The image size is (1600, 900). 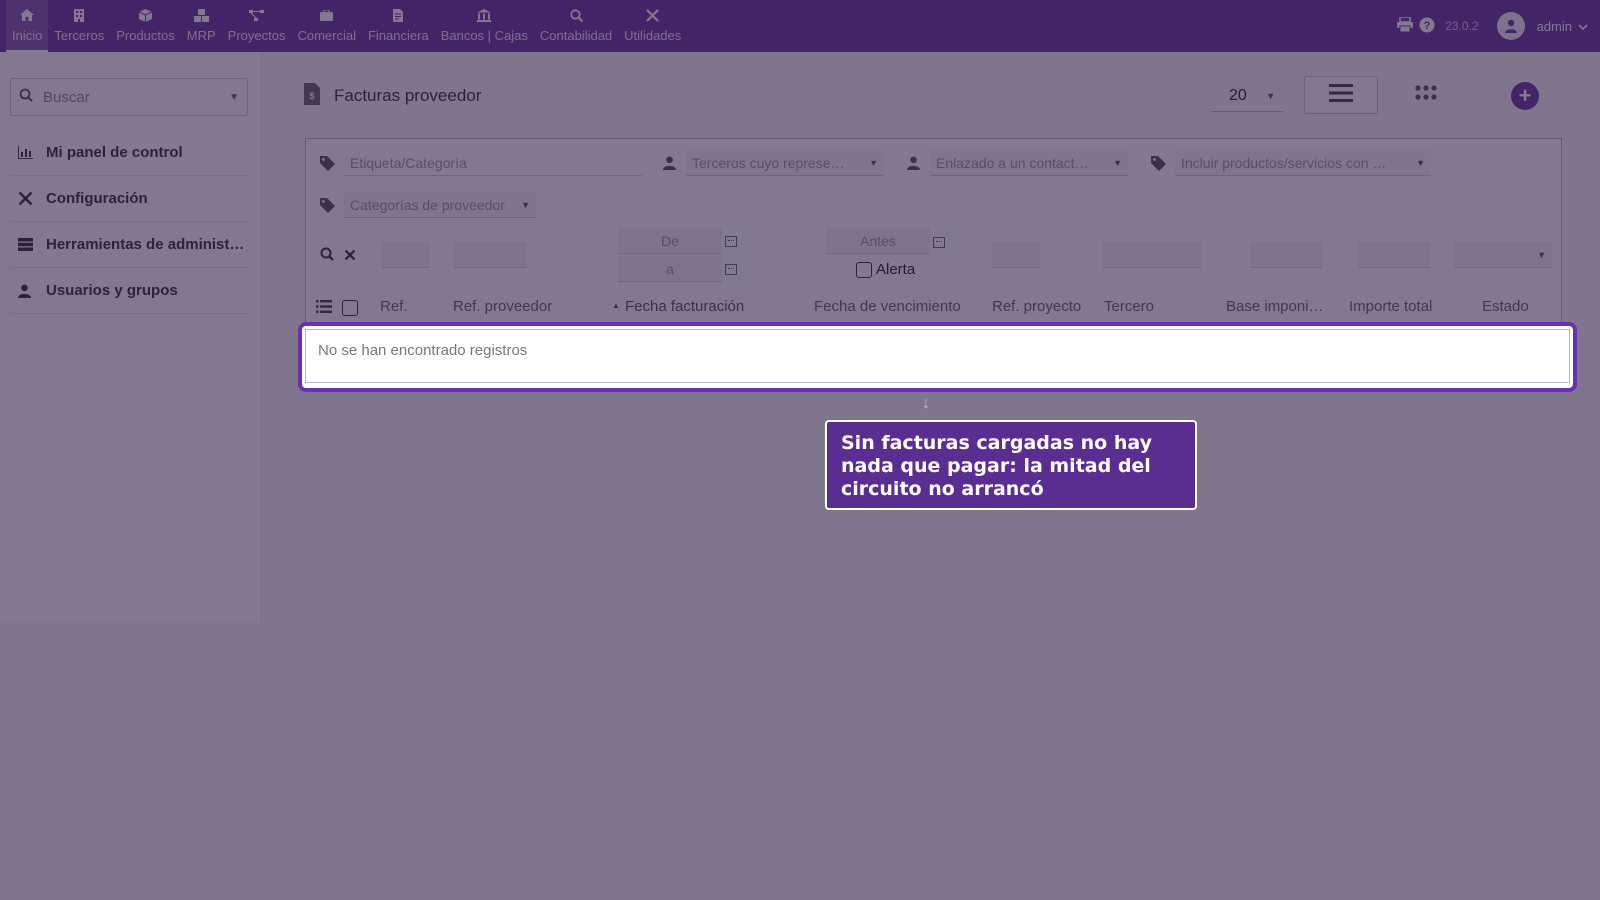 What do you see at coordinates (1016, 255) in the screenshot?
I see `filter-project-ref-input` at bounding box center [1016, 255].